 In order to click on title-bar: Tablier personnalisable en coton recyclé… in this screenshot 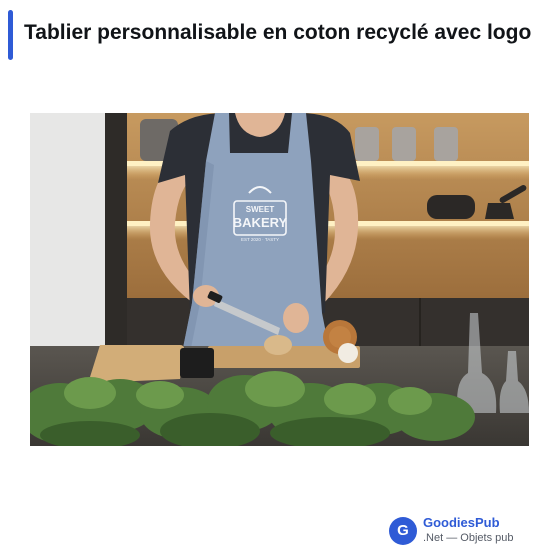, I will do `click(280, 34)`.